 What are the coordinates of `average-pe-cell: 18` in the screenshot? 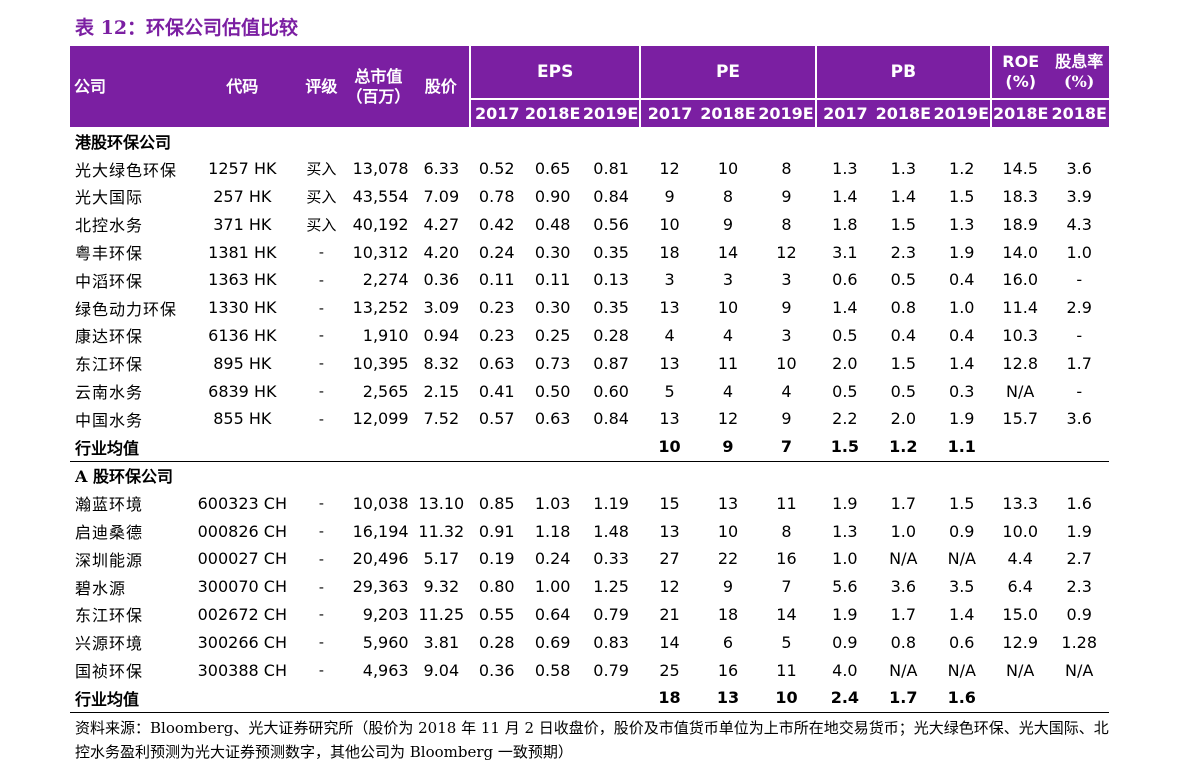 It's located at (669, 698).